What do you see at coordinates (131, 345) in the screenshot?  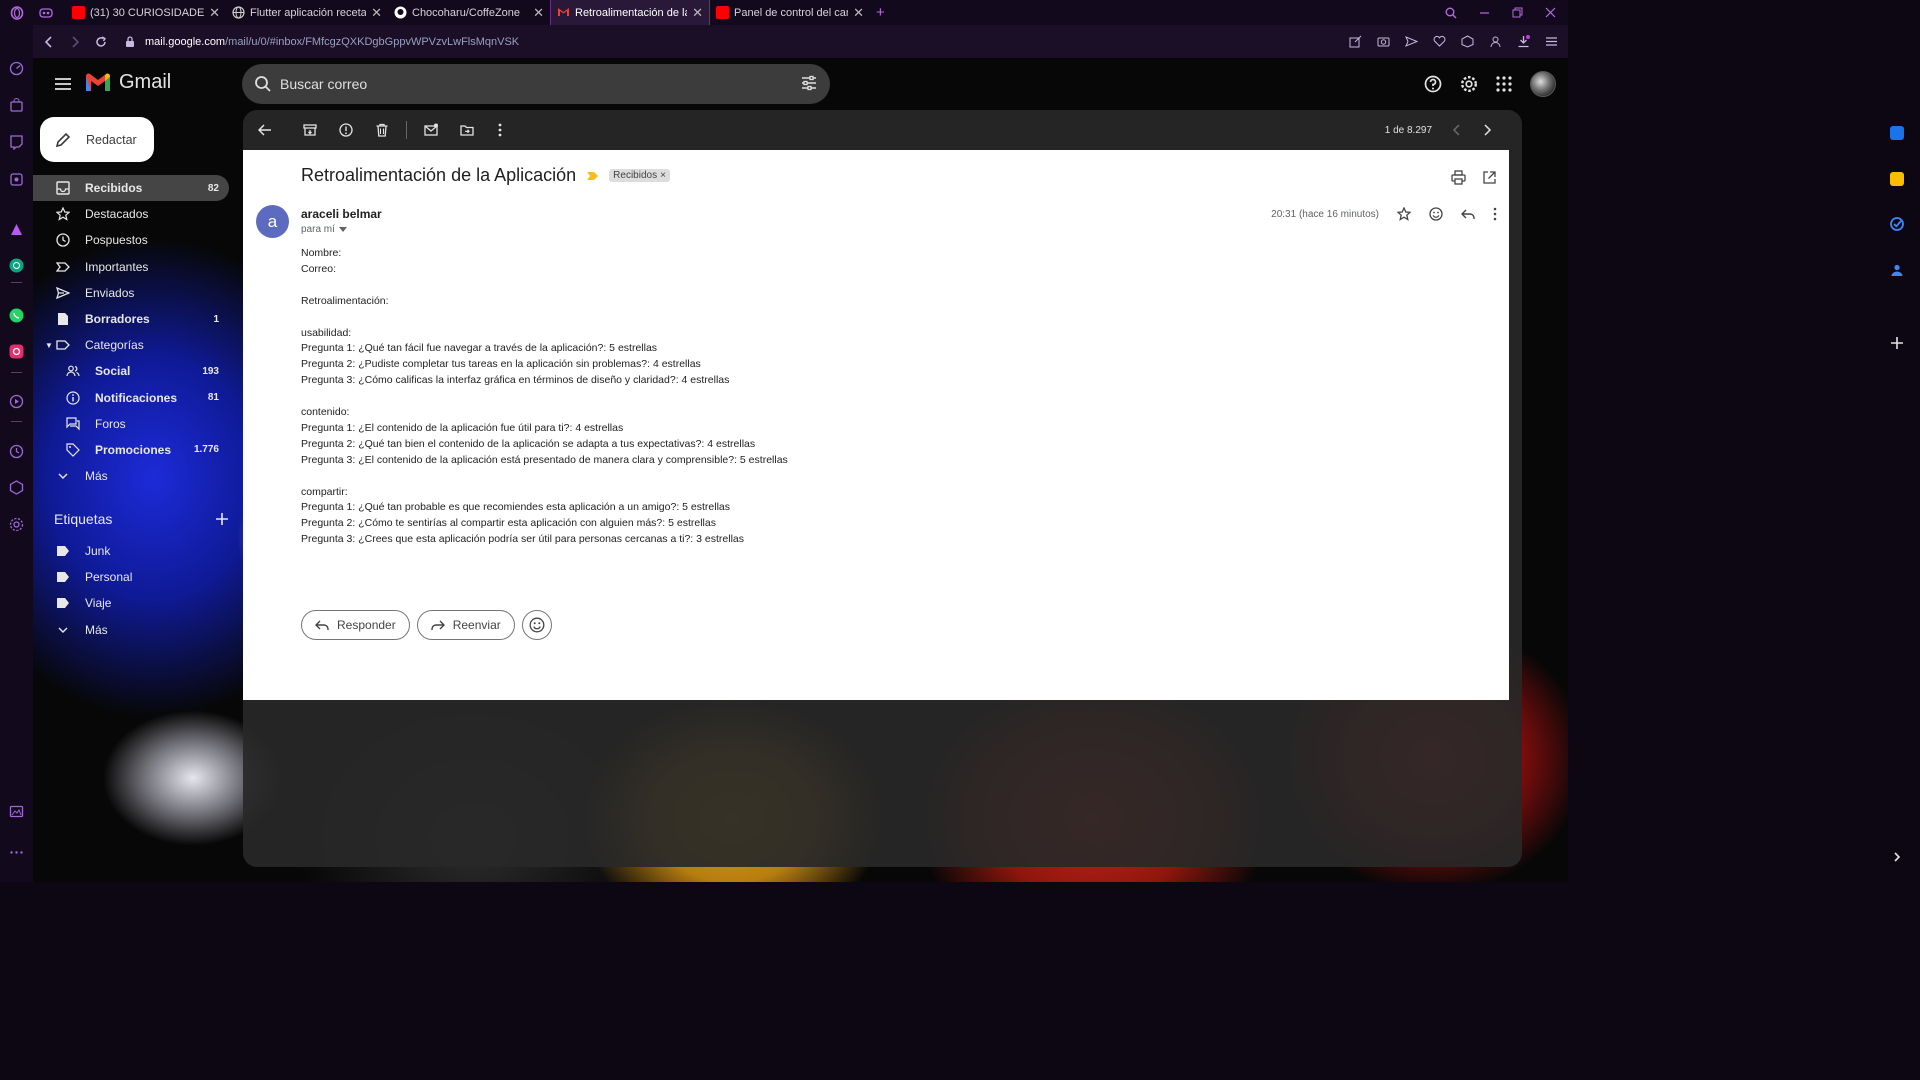 I see `nav-item-categorias: ▼ Categorías` at bounding box center [131, 345].